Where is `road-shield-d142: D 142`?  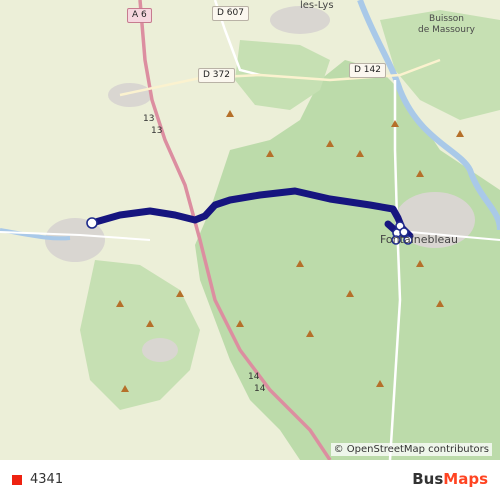 road-shield-d142: D 142 is located at coordinates (367, 70).